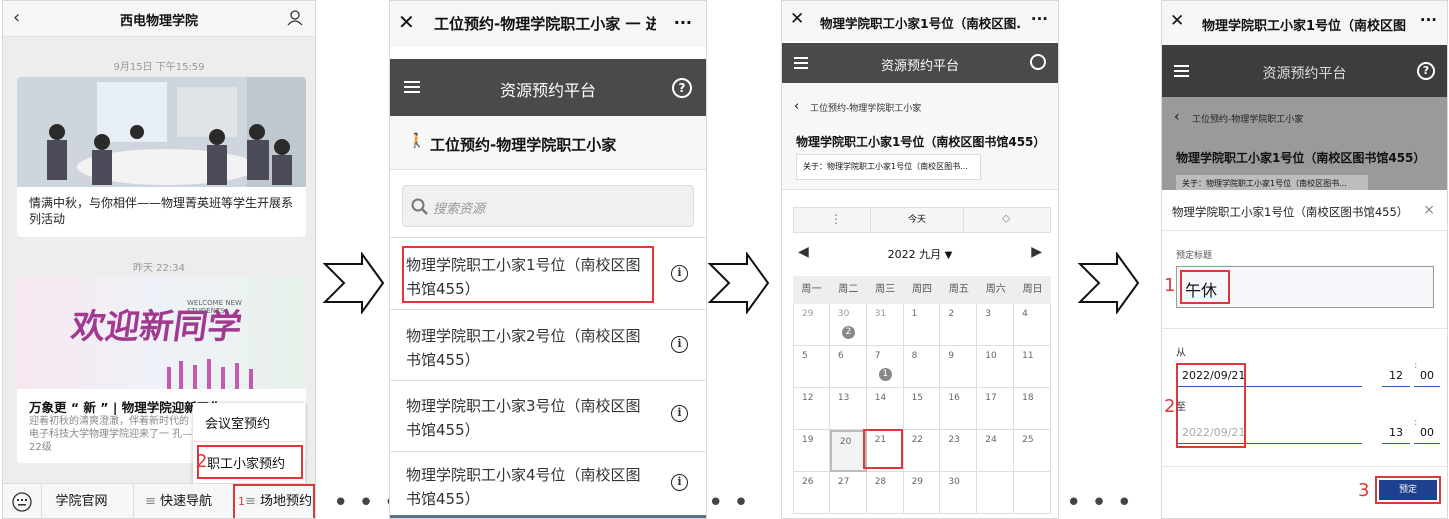 This screenshot has height=519, width=1449. I want to click on resource-item: 物理学院职工小家2号位（南校区图书馆455） i, so click(548, 344).